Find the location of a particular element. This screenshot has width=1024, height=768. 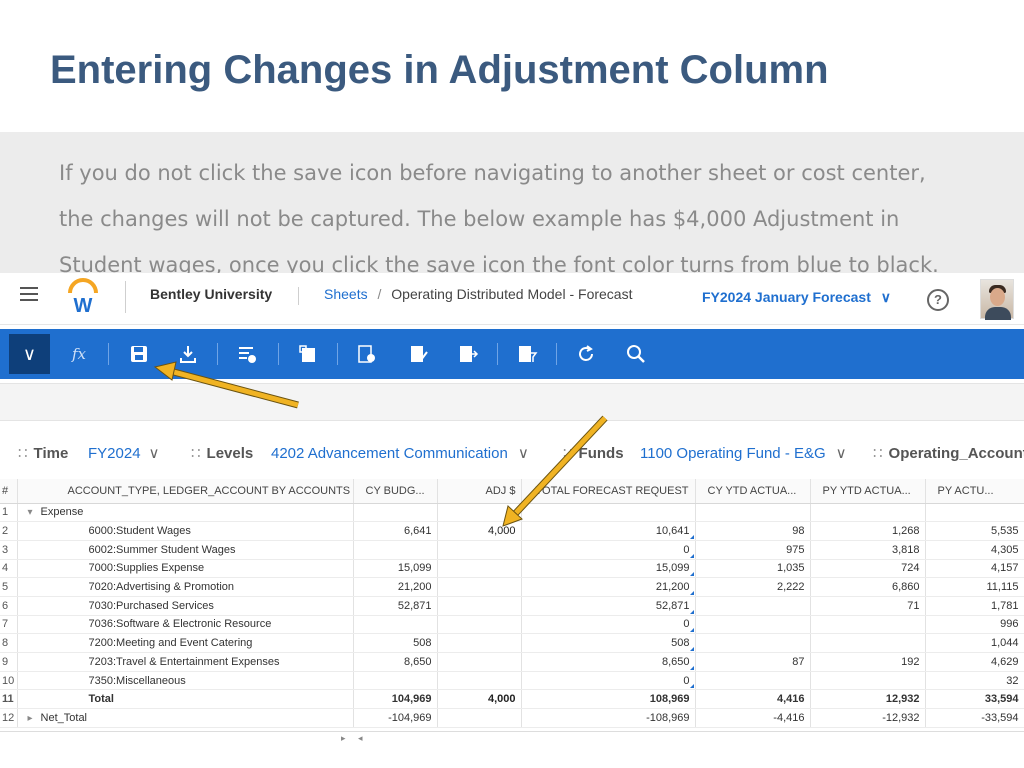

arrow-to-save-icon is located at coordinates (226, 385).